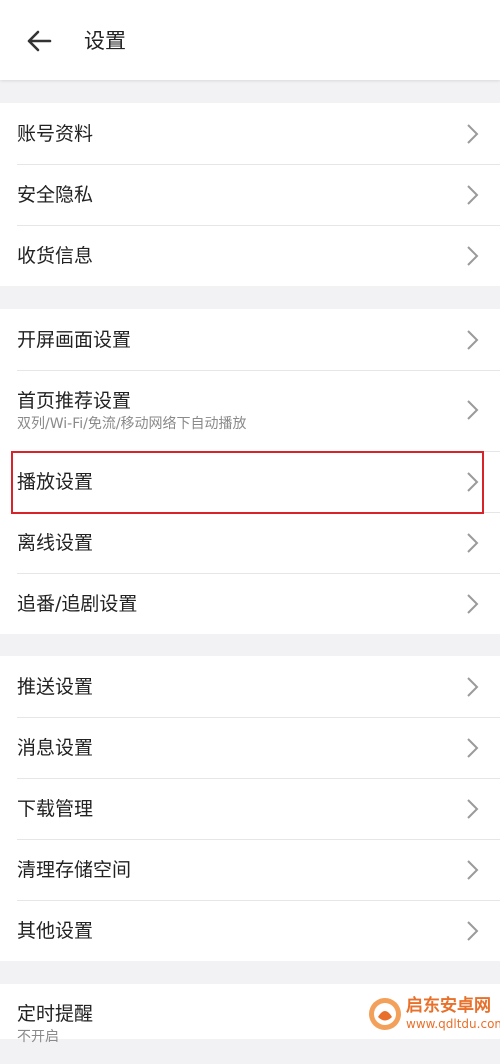 Image resolution: width=500 pixels, height=1064 pixels. I want to click on settings-item-shipping-info: 收货信息, so click(250, 255).